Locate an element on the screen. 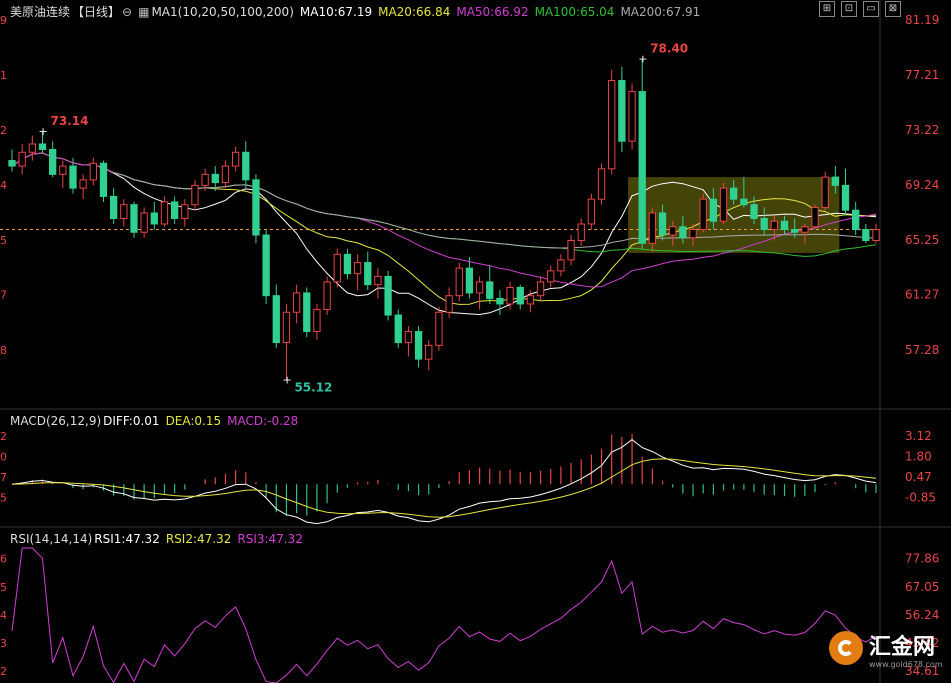  macd-dea-line is located at coordinates (444, 488).